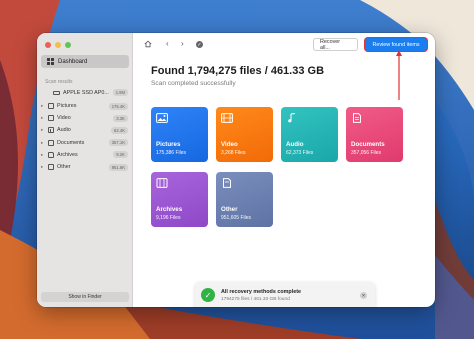 The image size is (474, 339). I want to click on card-video: Video 3,268 Files, so click(244, 134).